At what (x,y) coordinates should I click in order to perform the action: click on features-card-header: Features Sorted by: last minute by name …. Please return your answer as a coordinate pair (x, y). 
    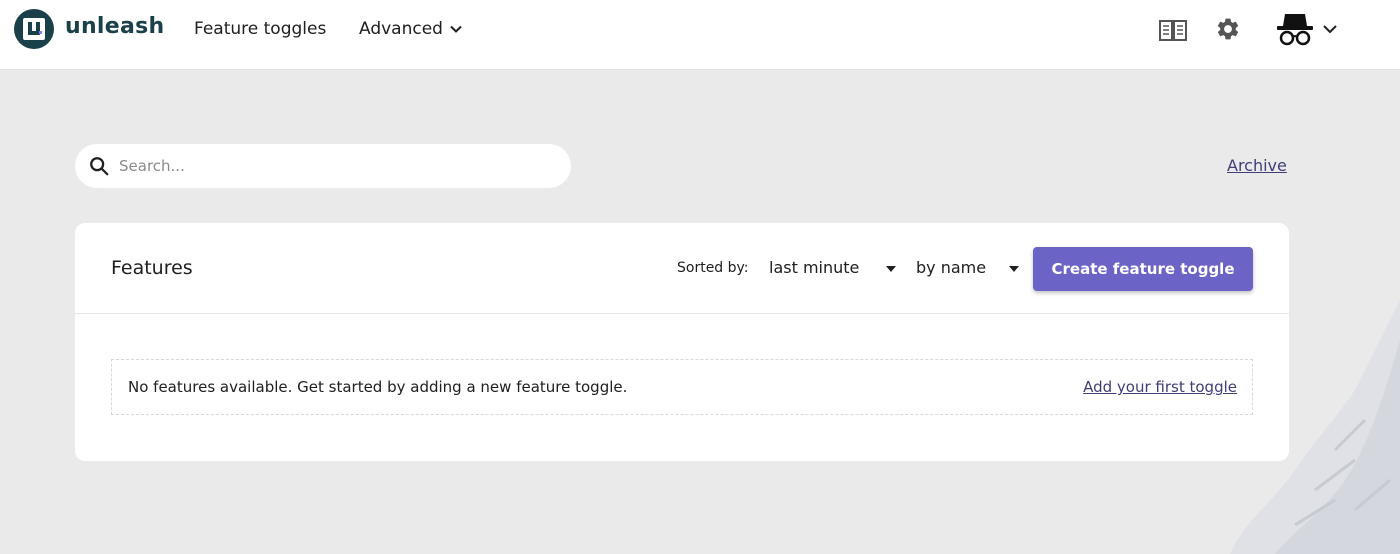
    Looking at the image, I should click on (682, 268).